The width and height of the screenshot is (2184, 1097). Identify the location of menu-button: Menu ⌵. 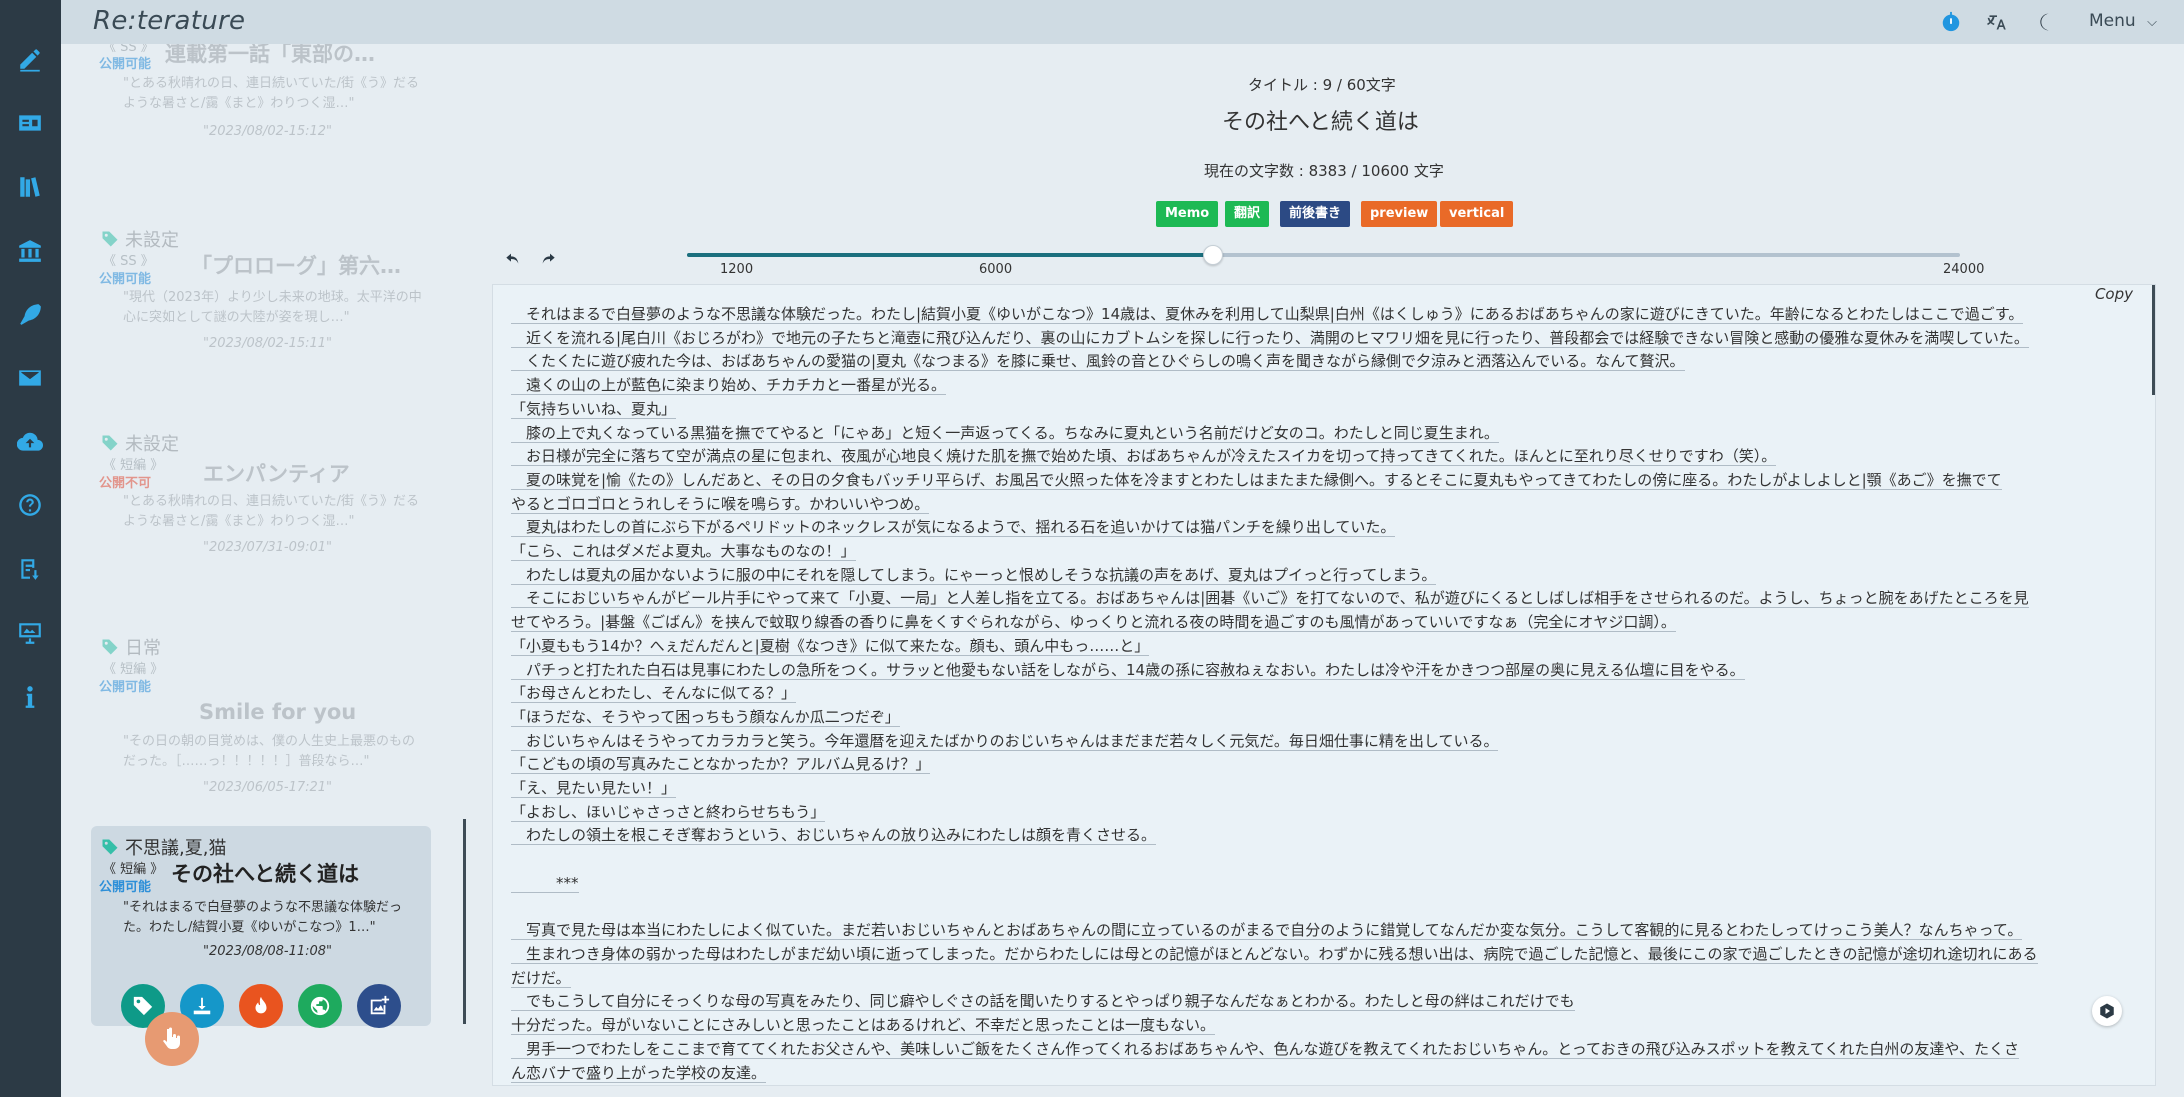
(2123, 21).